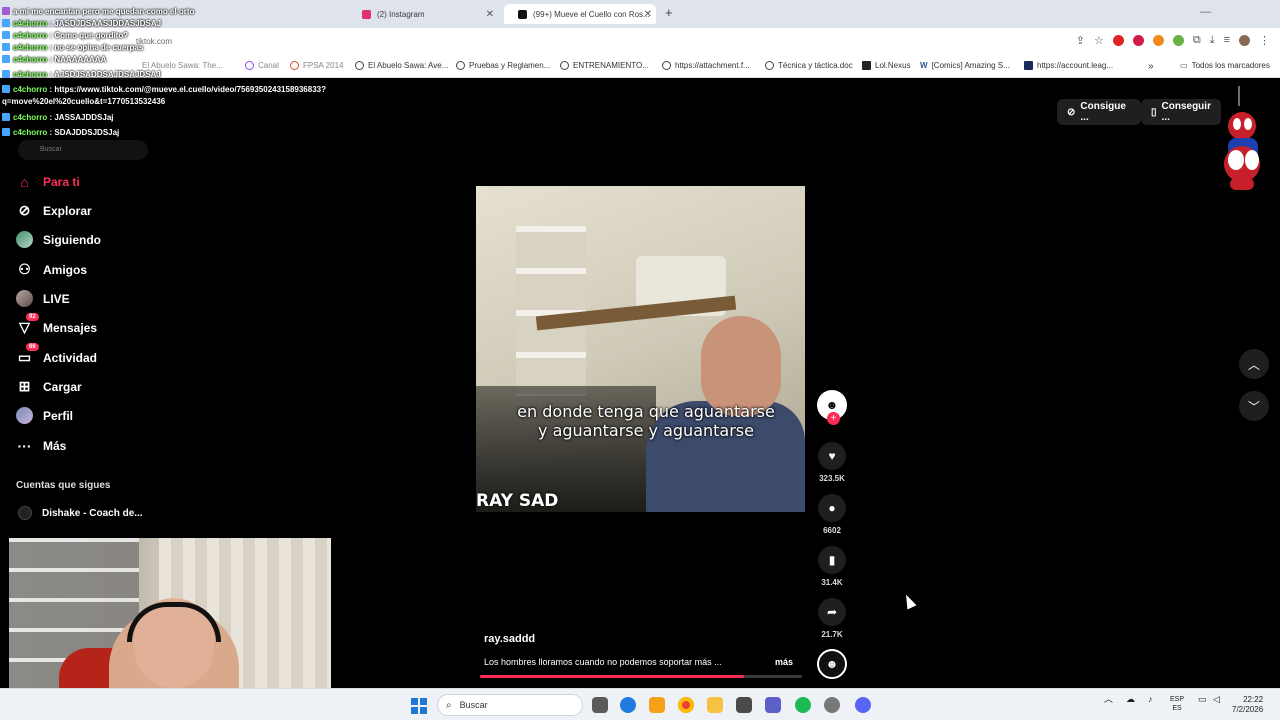 Image resolution: width=1280 pixels, height=720 pixels. What do you see at coordinates (473, 705) in the screenshot?
I see `taskbar-search-placeholder: Buscar` at bounding box center [473, 705].